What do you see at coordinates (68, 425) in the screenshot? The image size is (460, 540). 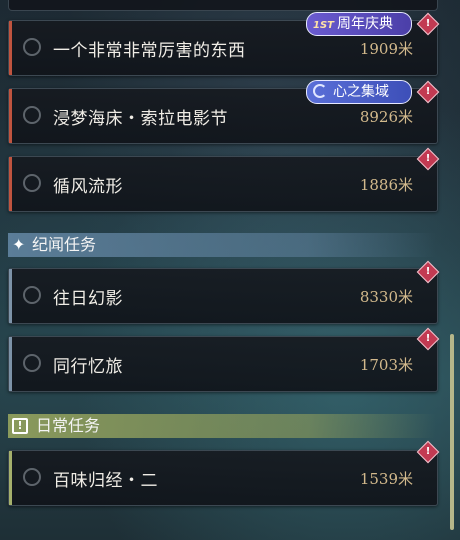 I see `section-title: 日常任务` at bounding box center [68, 425].